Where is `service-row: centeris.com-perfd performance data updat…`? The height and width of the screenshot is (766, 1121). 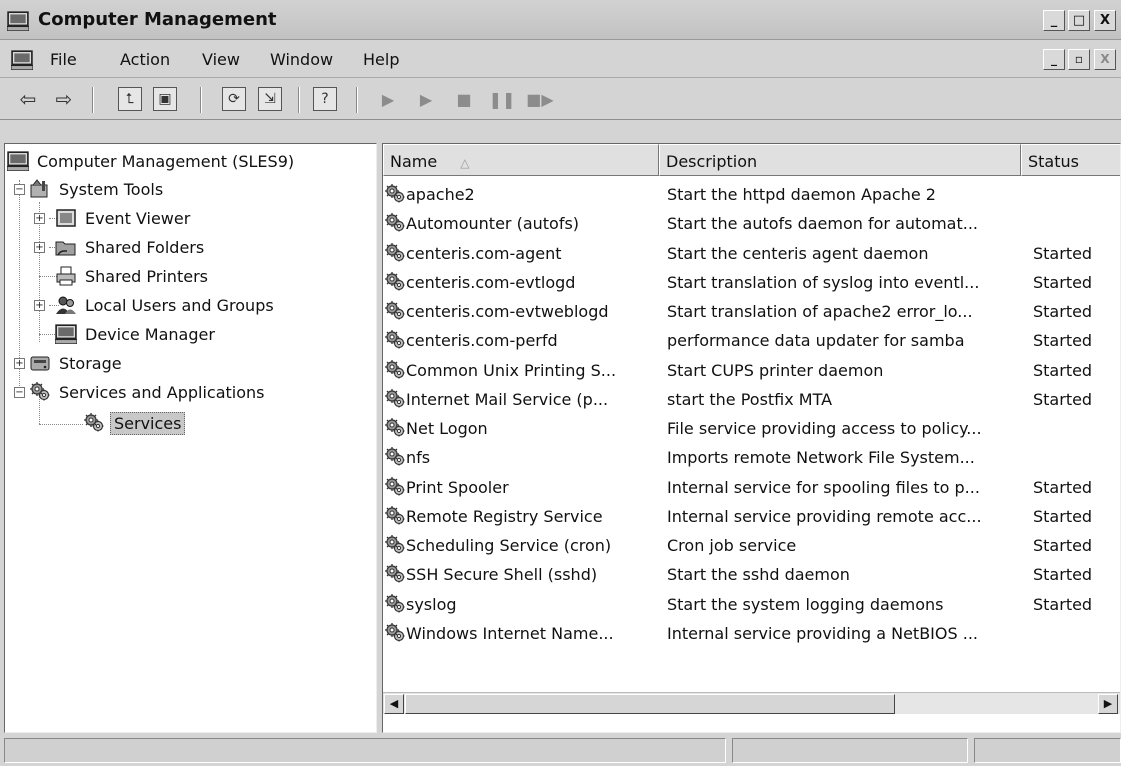 service-row: centeris.com-perfd performance data updat… is located at coordinates (751, 341).